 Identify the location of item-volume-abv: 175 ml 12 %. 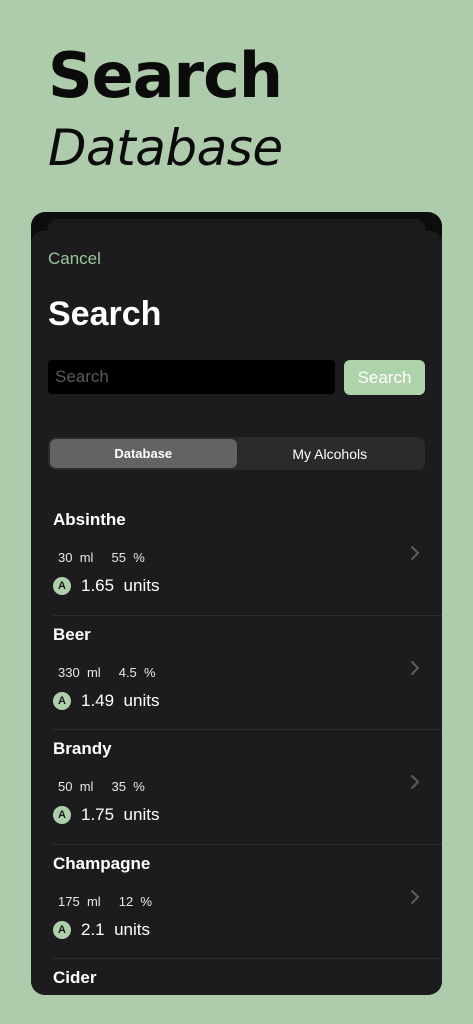
(105, 901).